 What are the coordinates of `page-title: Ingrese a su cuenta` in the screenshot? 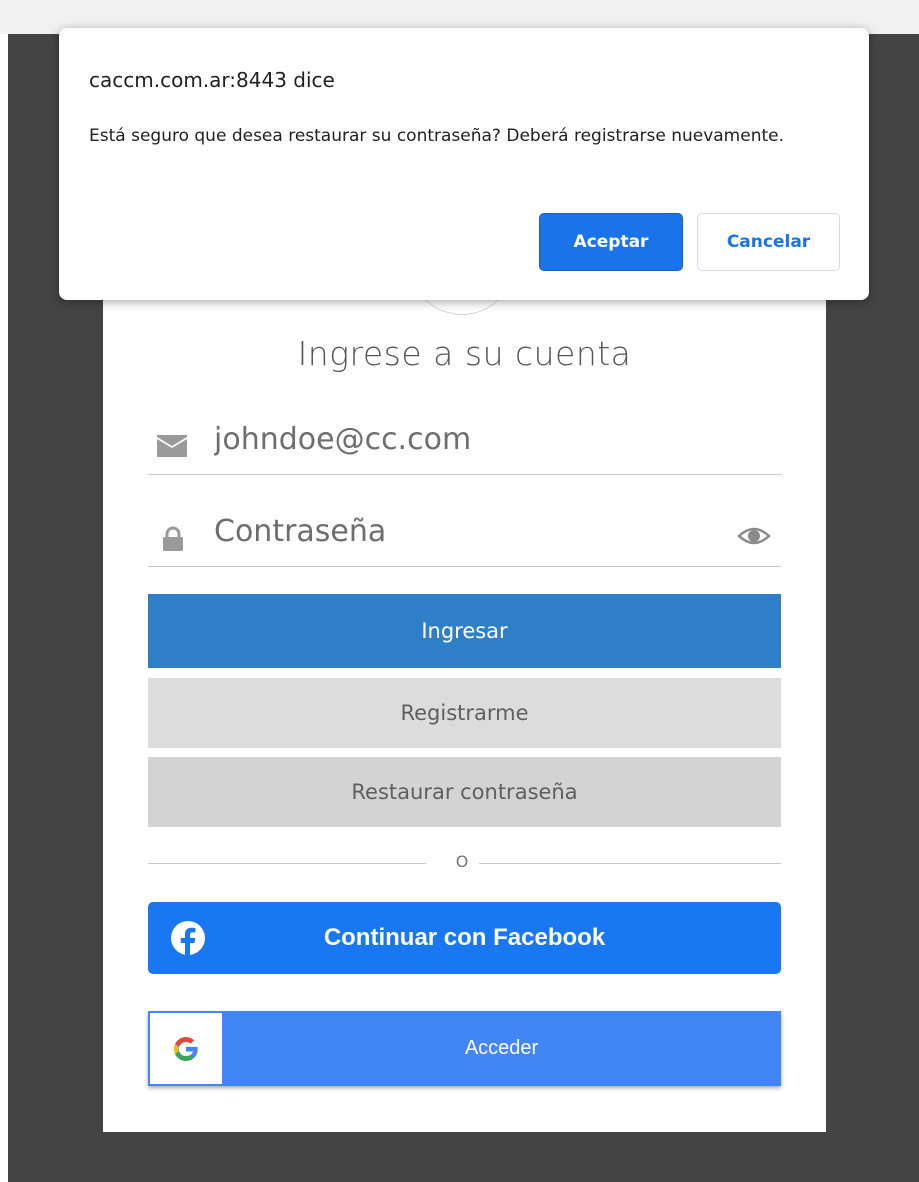 It's located at (464, 353).